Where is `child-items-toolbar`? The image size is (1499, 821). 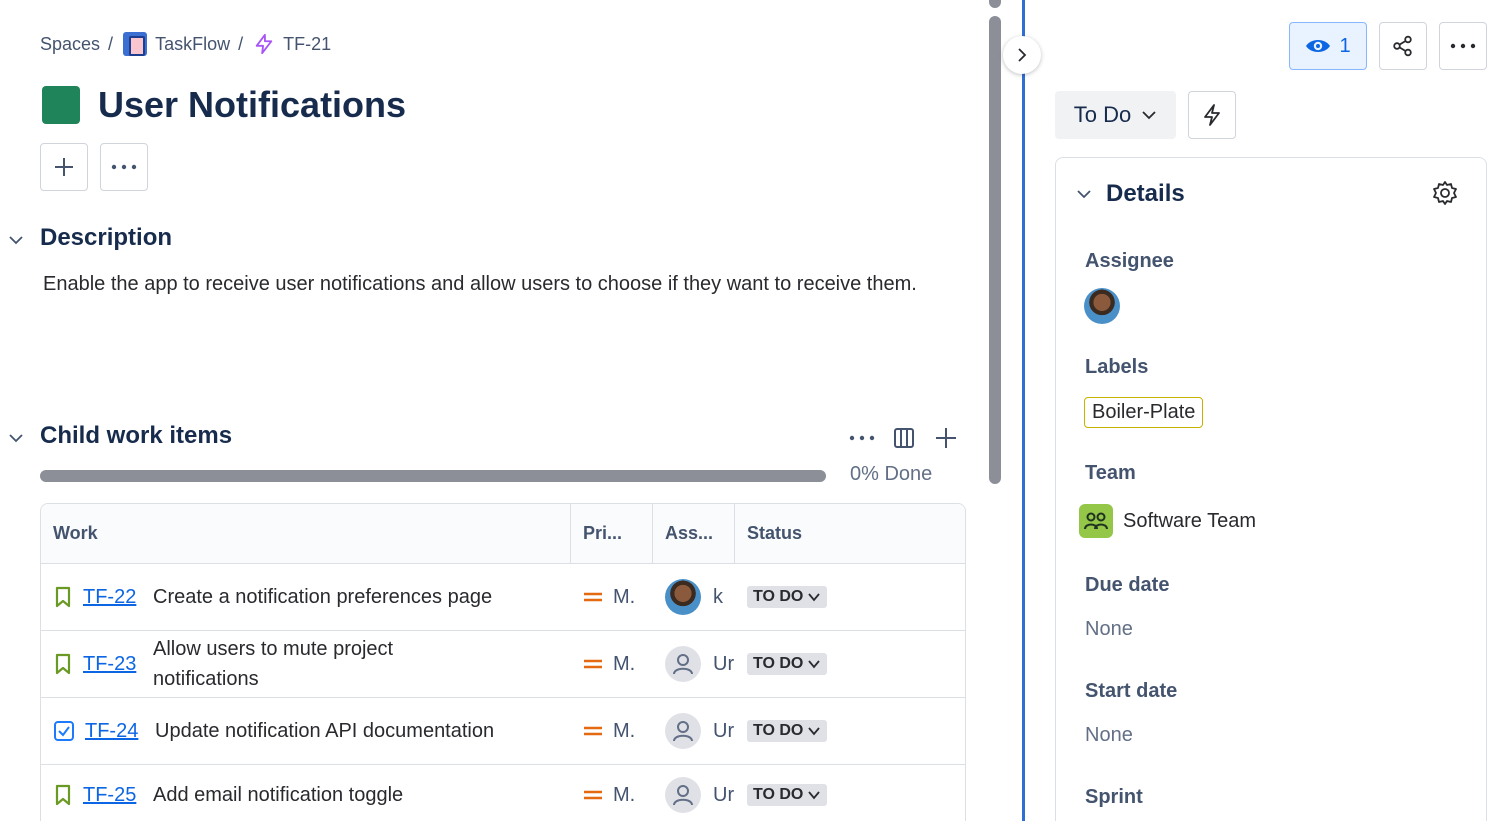 child-items-toolbar is located at coordinates (904, 438).